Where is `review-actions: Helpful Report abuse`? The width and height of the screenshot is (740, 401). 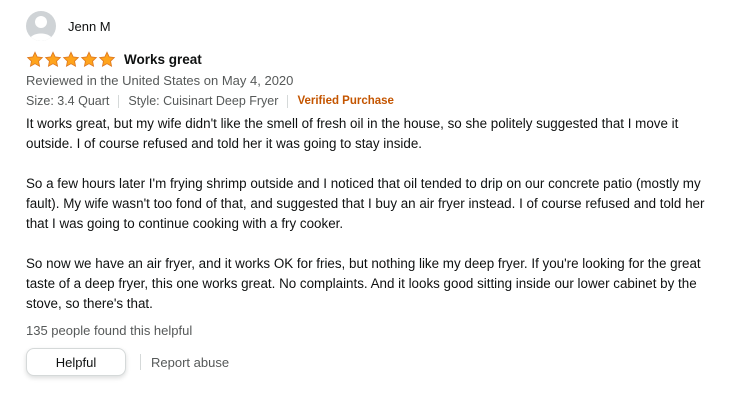 review-actions: Helpful Report abuse is located at coordinates (376, 362).